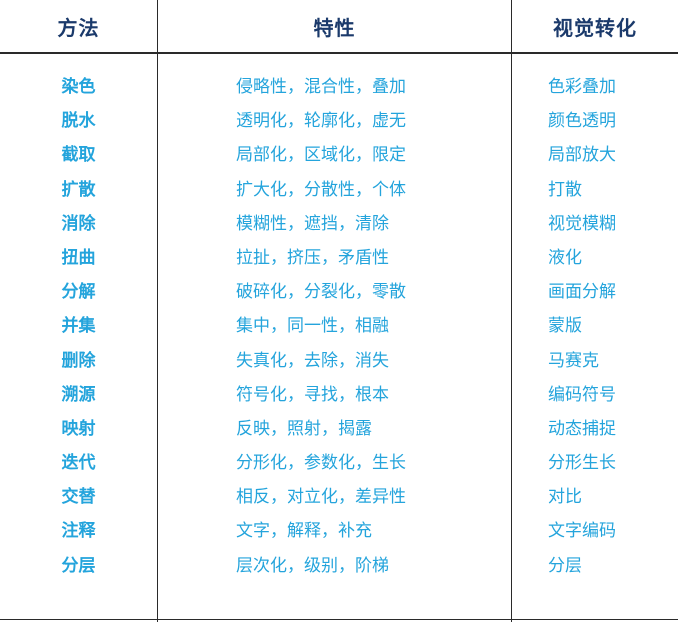 The image size is (678, 622). What do you see at coordinates (321, 121) in the screenshot?
I see `properties-cell: 透明化，轮廓化，虚无` at bounding box center [321, 121].